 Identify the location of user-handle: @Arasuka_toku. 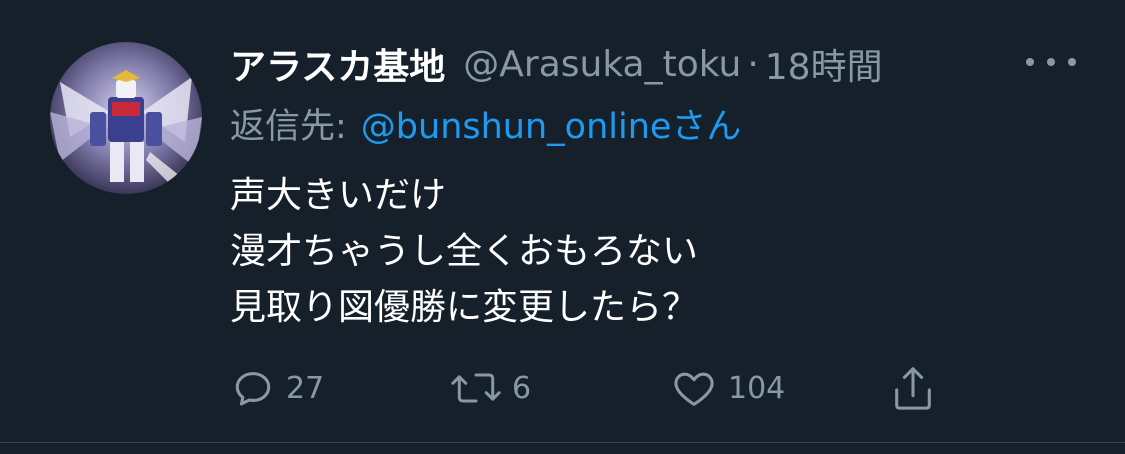
(602, 64).